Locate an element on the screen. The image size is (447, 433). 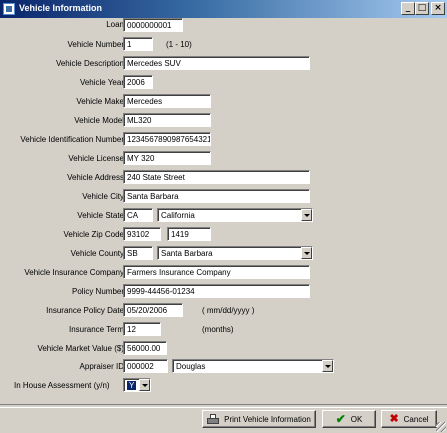
vehicle-model-field: ML320 is located at coordinates (167, 120).